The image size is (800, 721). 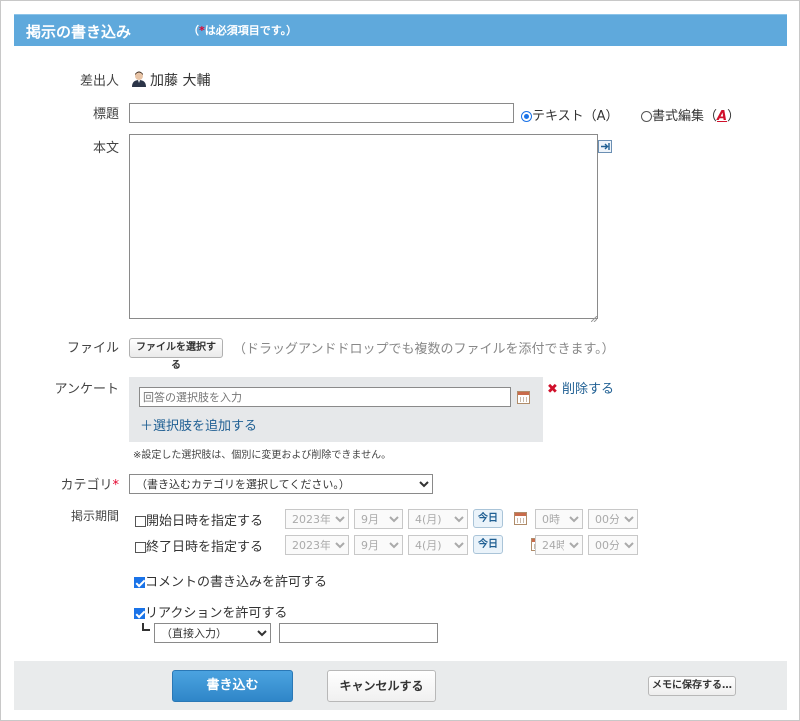 What do you see at coordinates (105, 114) in the screenshot?
I see `subject-label: 標題` at bounding box center [105, 114].